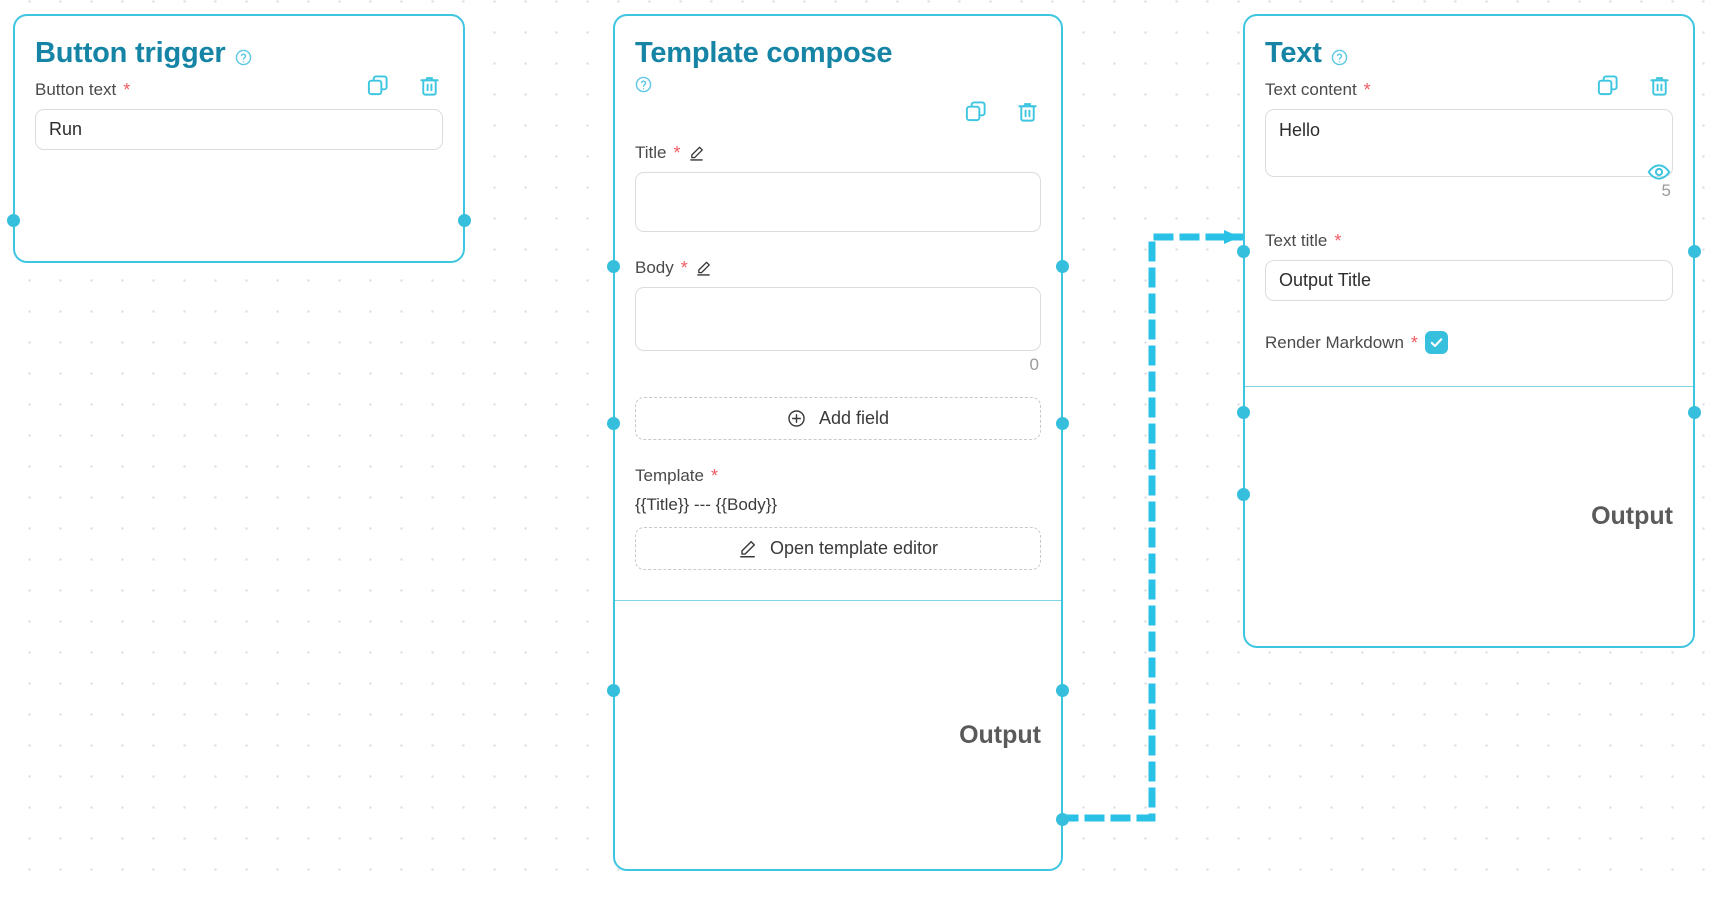 This screenshot has width=1728, height=899. What do you see at coordinates (1034, 365) in the screenshot?
I see `body-char-counter: 0` at bounding box center [1034, 365].